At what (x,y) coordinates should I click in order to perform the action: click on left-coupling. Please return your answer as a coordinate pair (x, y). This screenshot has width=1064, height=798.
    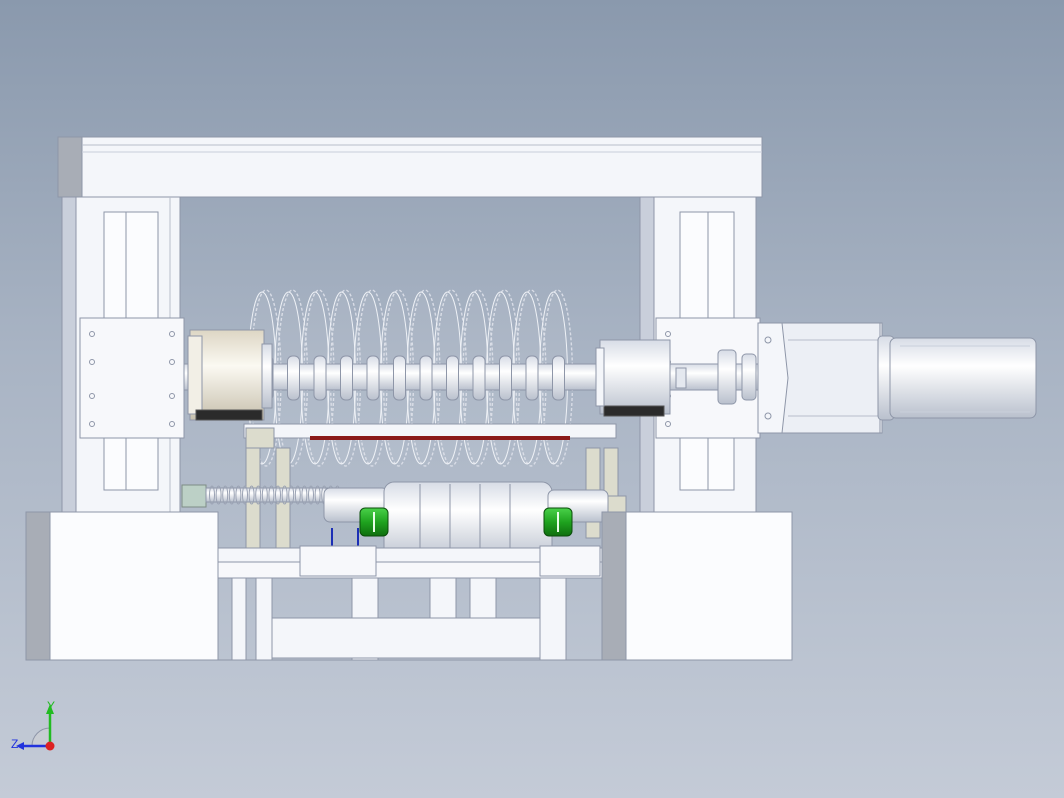
    Looking at the image, I should click on (374, 522).